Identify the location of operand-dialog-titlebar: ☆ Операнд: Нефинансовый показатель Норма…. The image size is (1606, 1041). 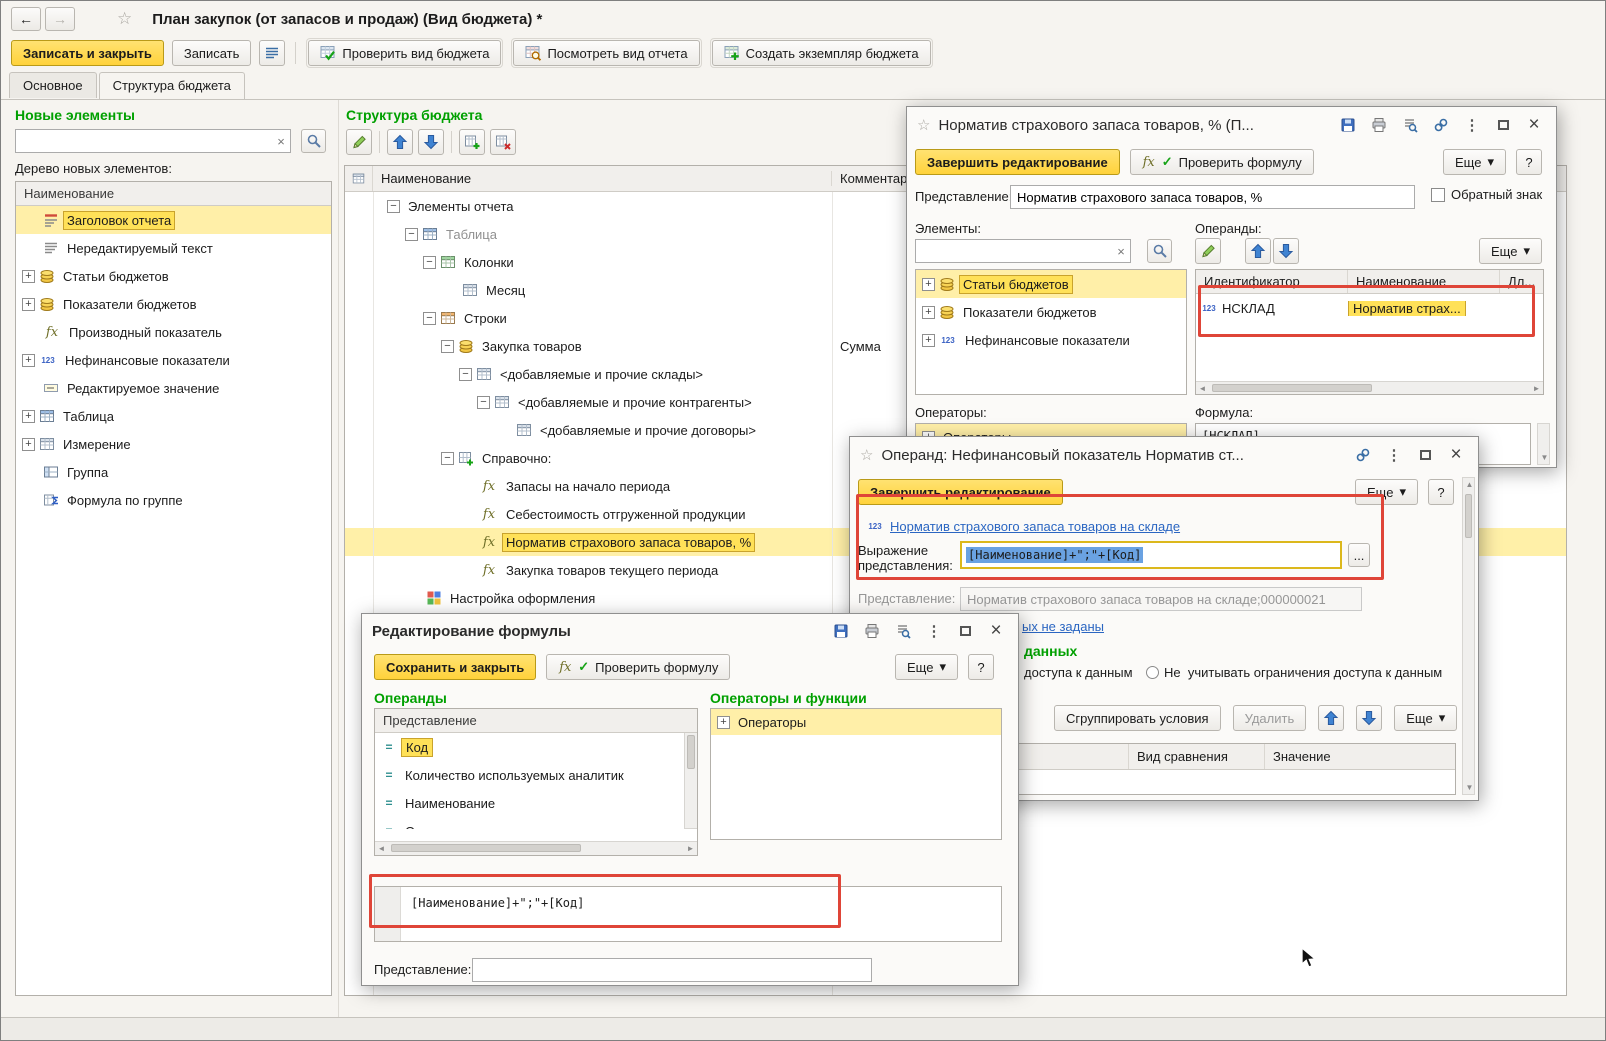
(1164, 455).